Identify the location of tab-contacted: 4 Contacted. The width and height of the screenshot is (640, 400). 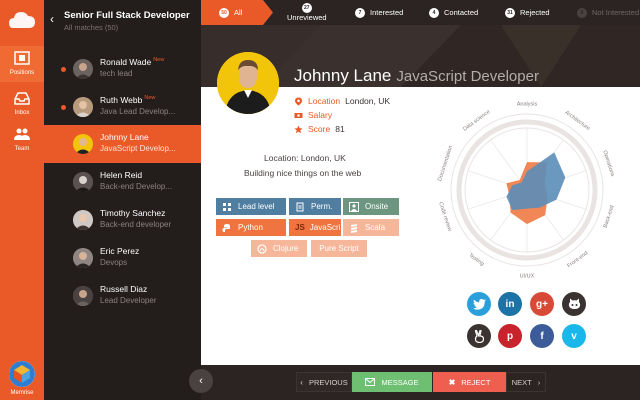
(453, 12).